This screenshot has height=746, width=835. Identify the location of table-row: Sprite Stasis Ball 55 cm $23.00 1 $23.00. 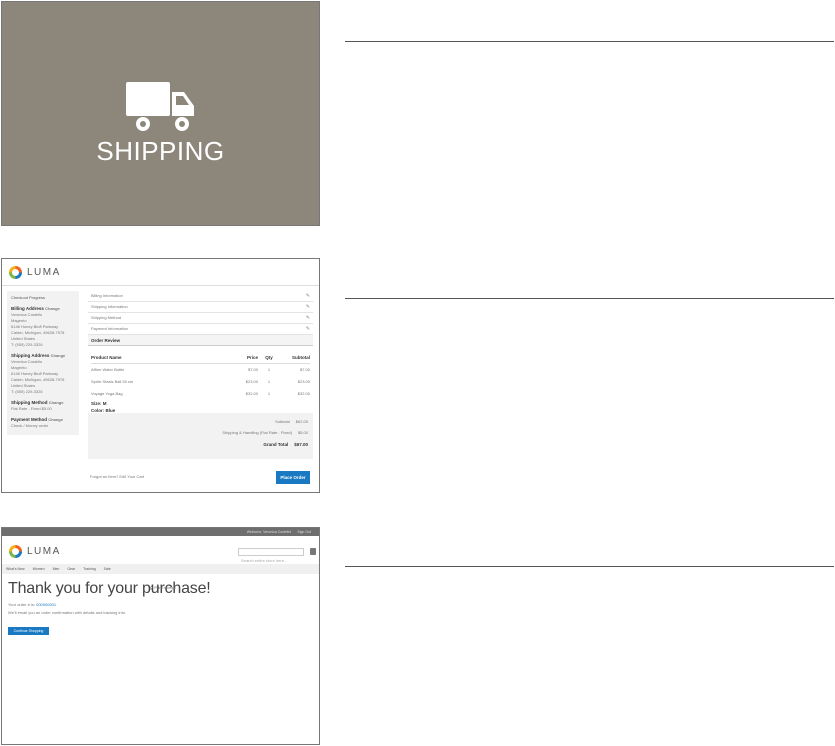
(200, 382).